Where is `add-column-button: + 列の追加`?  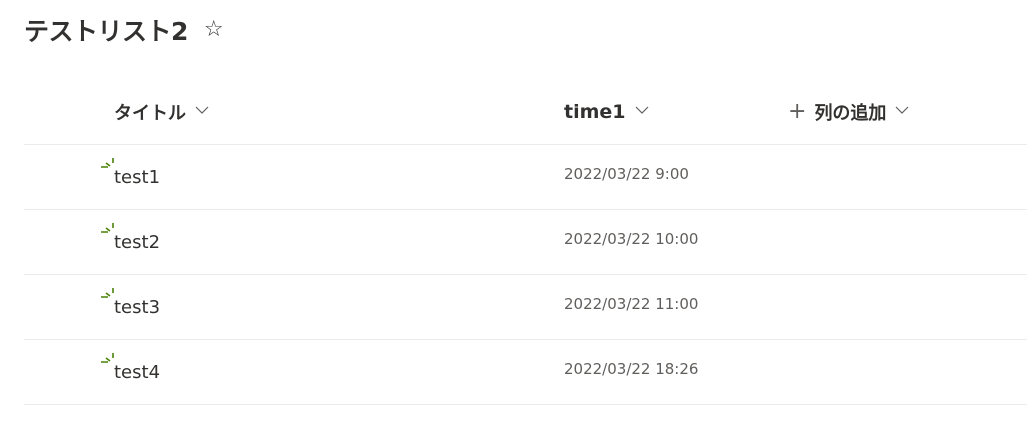
add-column-button: + 列の追加 is located at coordinates (849, 112).